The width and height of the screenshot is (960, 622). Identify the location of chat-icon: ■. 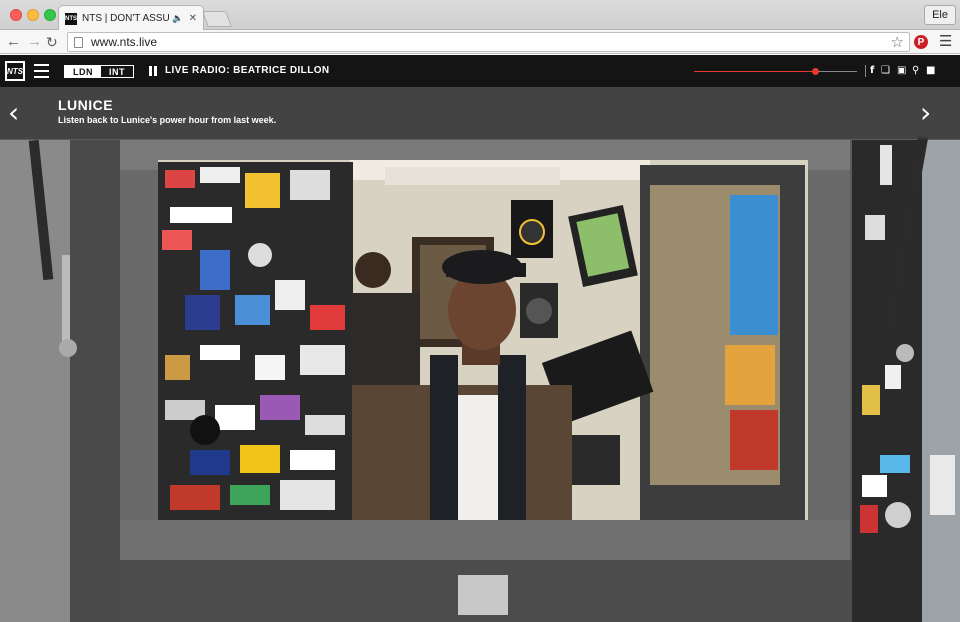
(930, 71).